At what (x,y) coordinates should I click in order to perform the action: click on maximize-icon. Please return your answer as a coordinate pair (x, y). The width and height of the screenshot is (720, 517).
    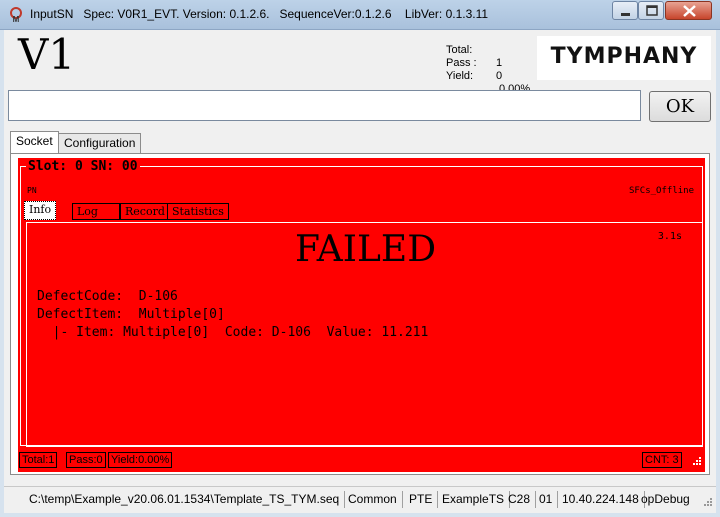
    Looking at the image, I should click on (652, 10).